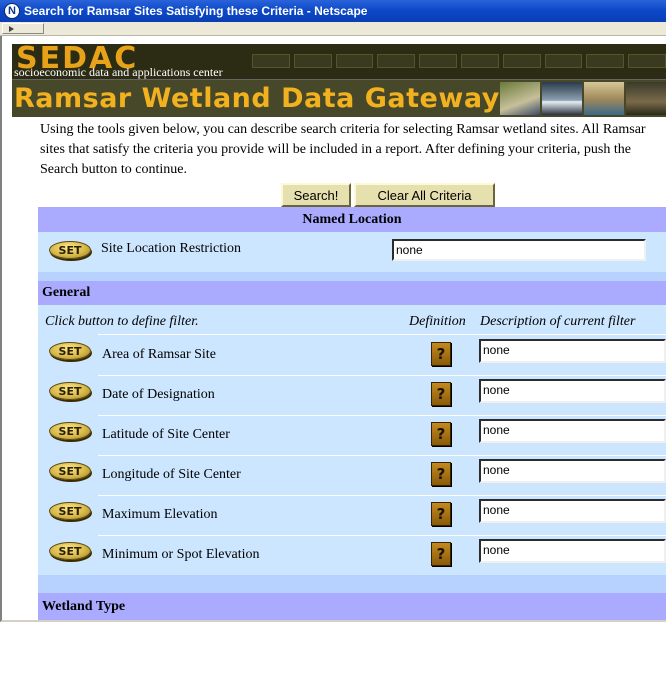  Describe the element at coordinates (459, 61) in the screenshot. I see `banner-decoration-strip` at that location.